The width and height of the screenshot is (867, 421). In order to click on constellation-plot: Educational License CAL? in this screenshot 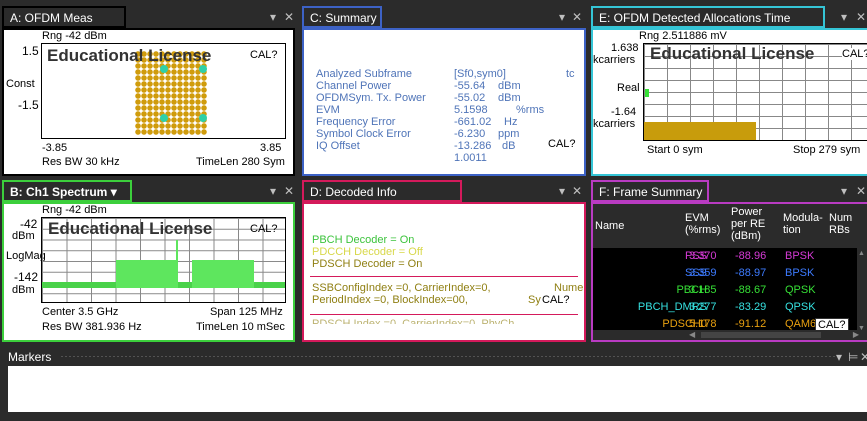, I will do `click(163, 91)`.